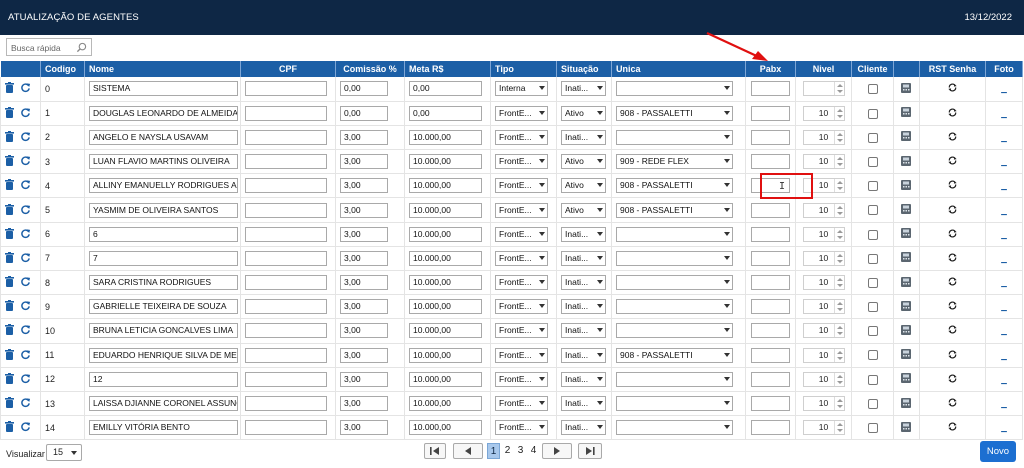 Image resolution: width=1024 pixels, height=468 pixels. What do you see at coordinates (823, 69) in the screenshot?
I see `header-nivel: Nivel` at bounding box center [823, 69].